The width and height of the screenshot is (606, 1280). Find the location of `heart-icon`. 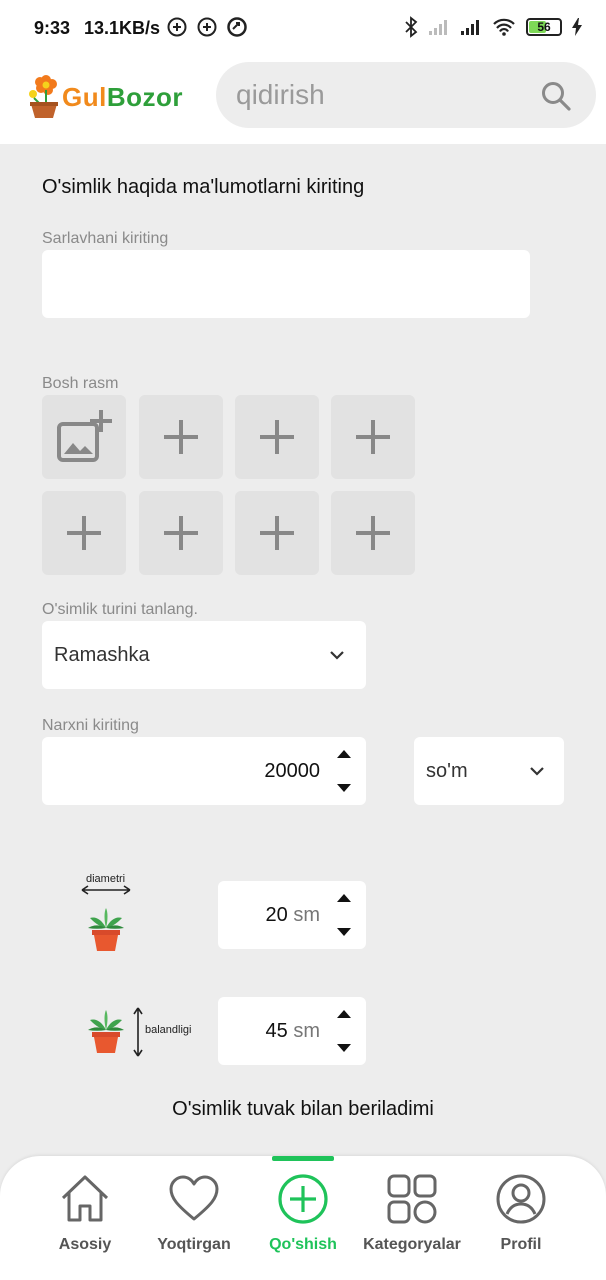

heart-icon is located at coordinates (194, 1198).